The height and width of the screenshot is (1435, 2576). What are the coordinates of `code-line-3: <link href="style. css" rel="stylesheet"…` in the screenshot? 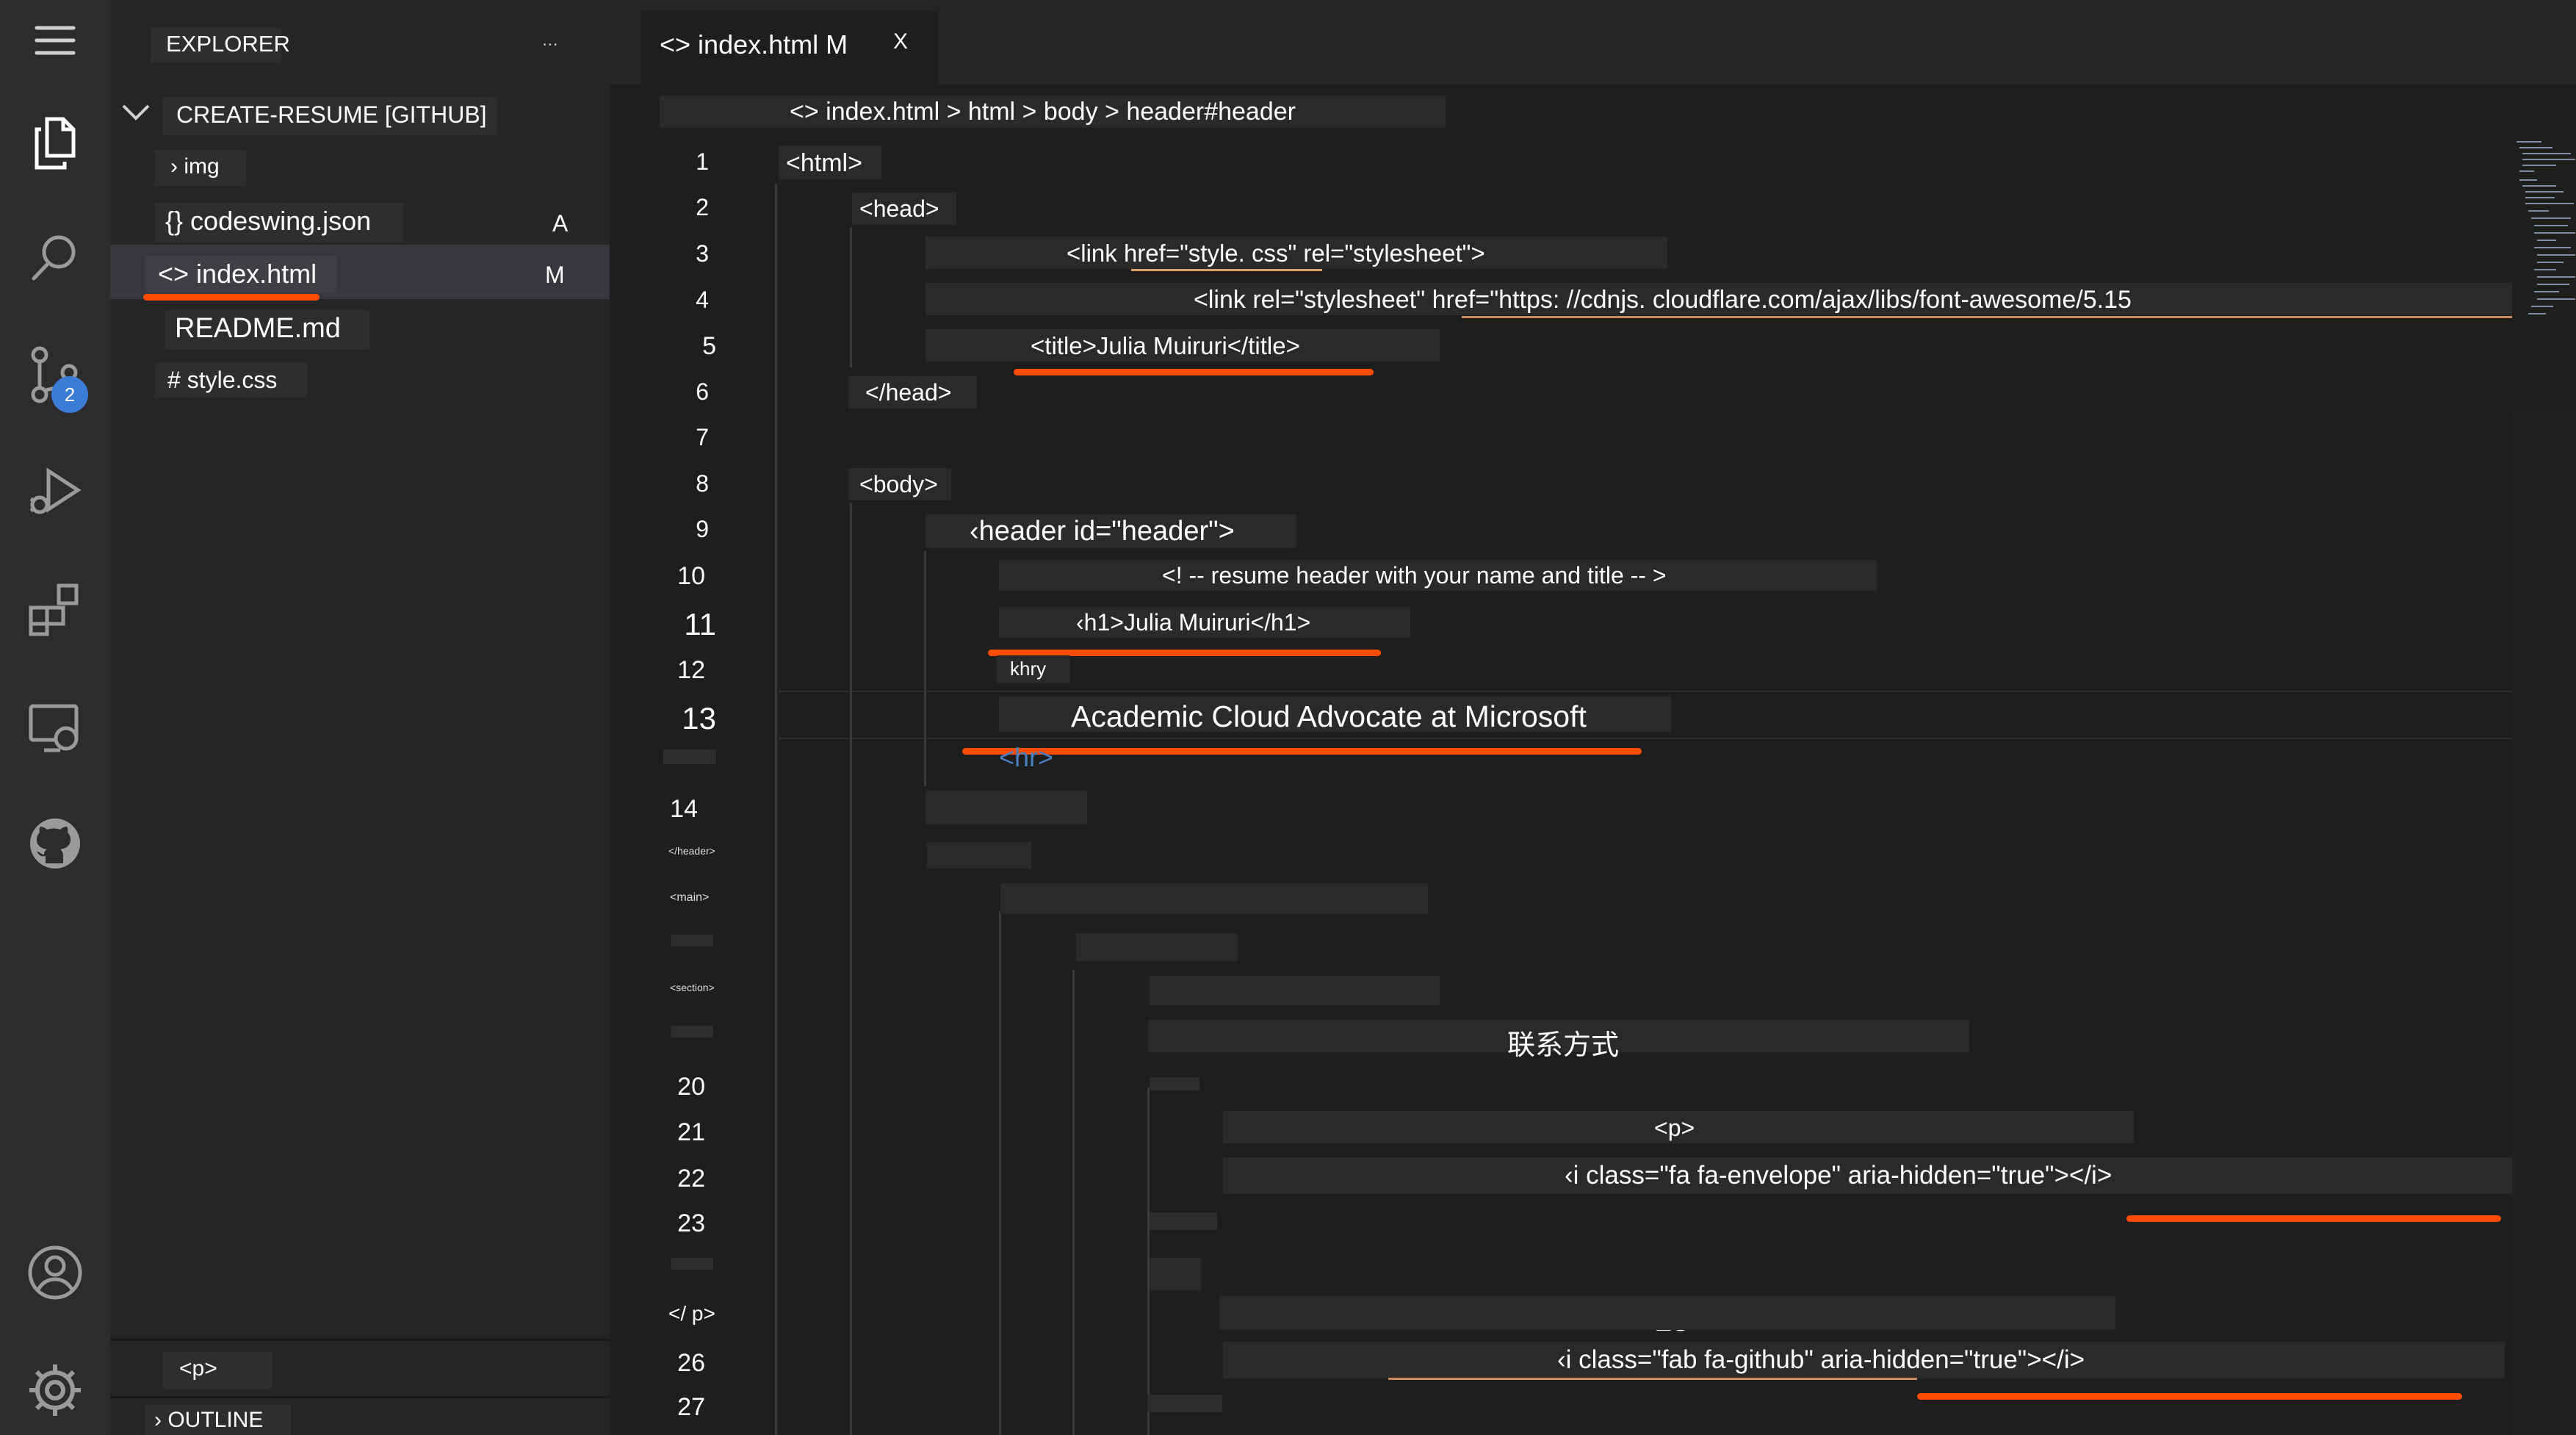 It's located at (1276, 254).